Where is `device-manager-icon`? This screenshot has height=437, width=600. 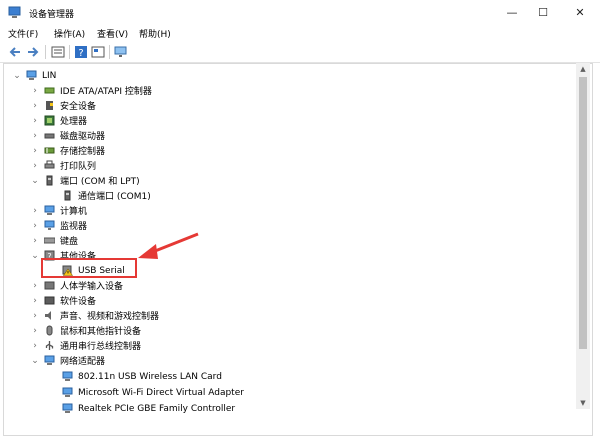 device-manager-icon is located at coordinates (14, 12).